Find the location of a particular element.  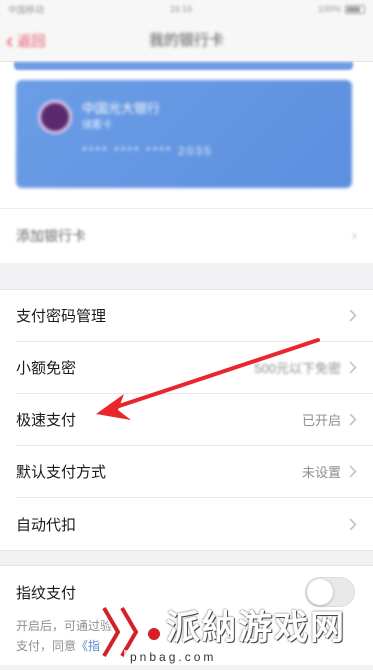

setting-value: 已开启 is located at coordinates (321, 420).